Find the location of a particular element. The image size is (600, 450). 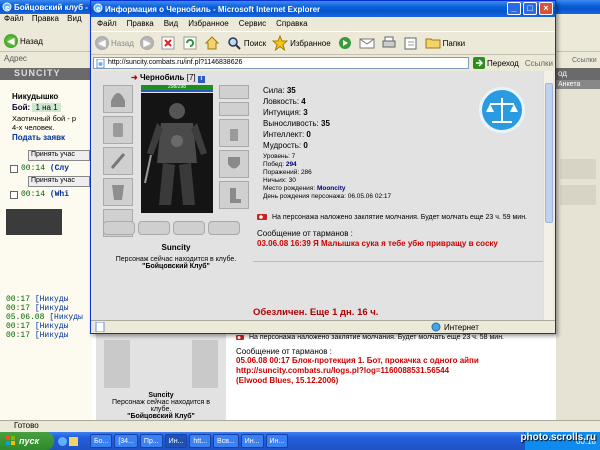

ie-quicklaunch-icon is located at coordinates (62, 441).